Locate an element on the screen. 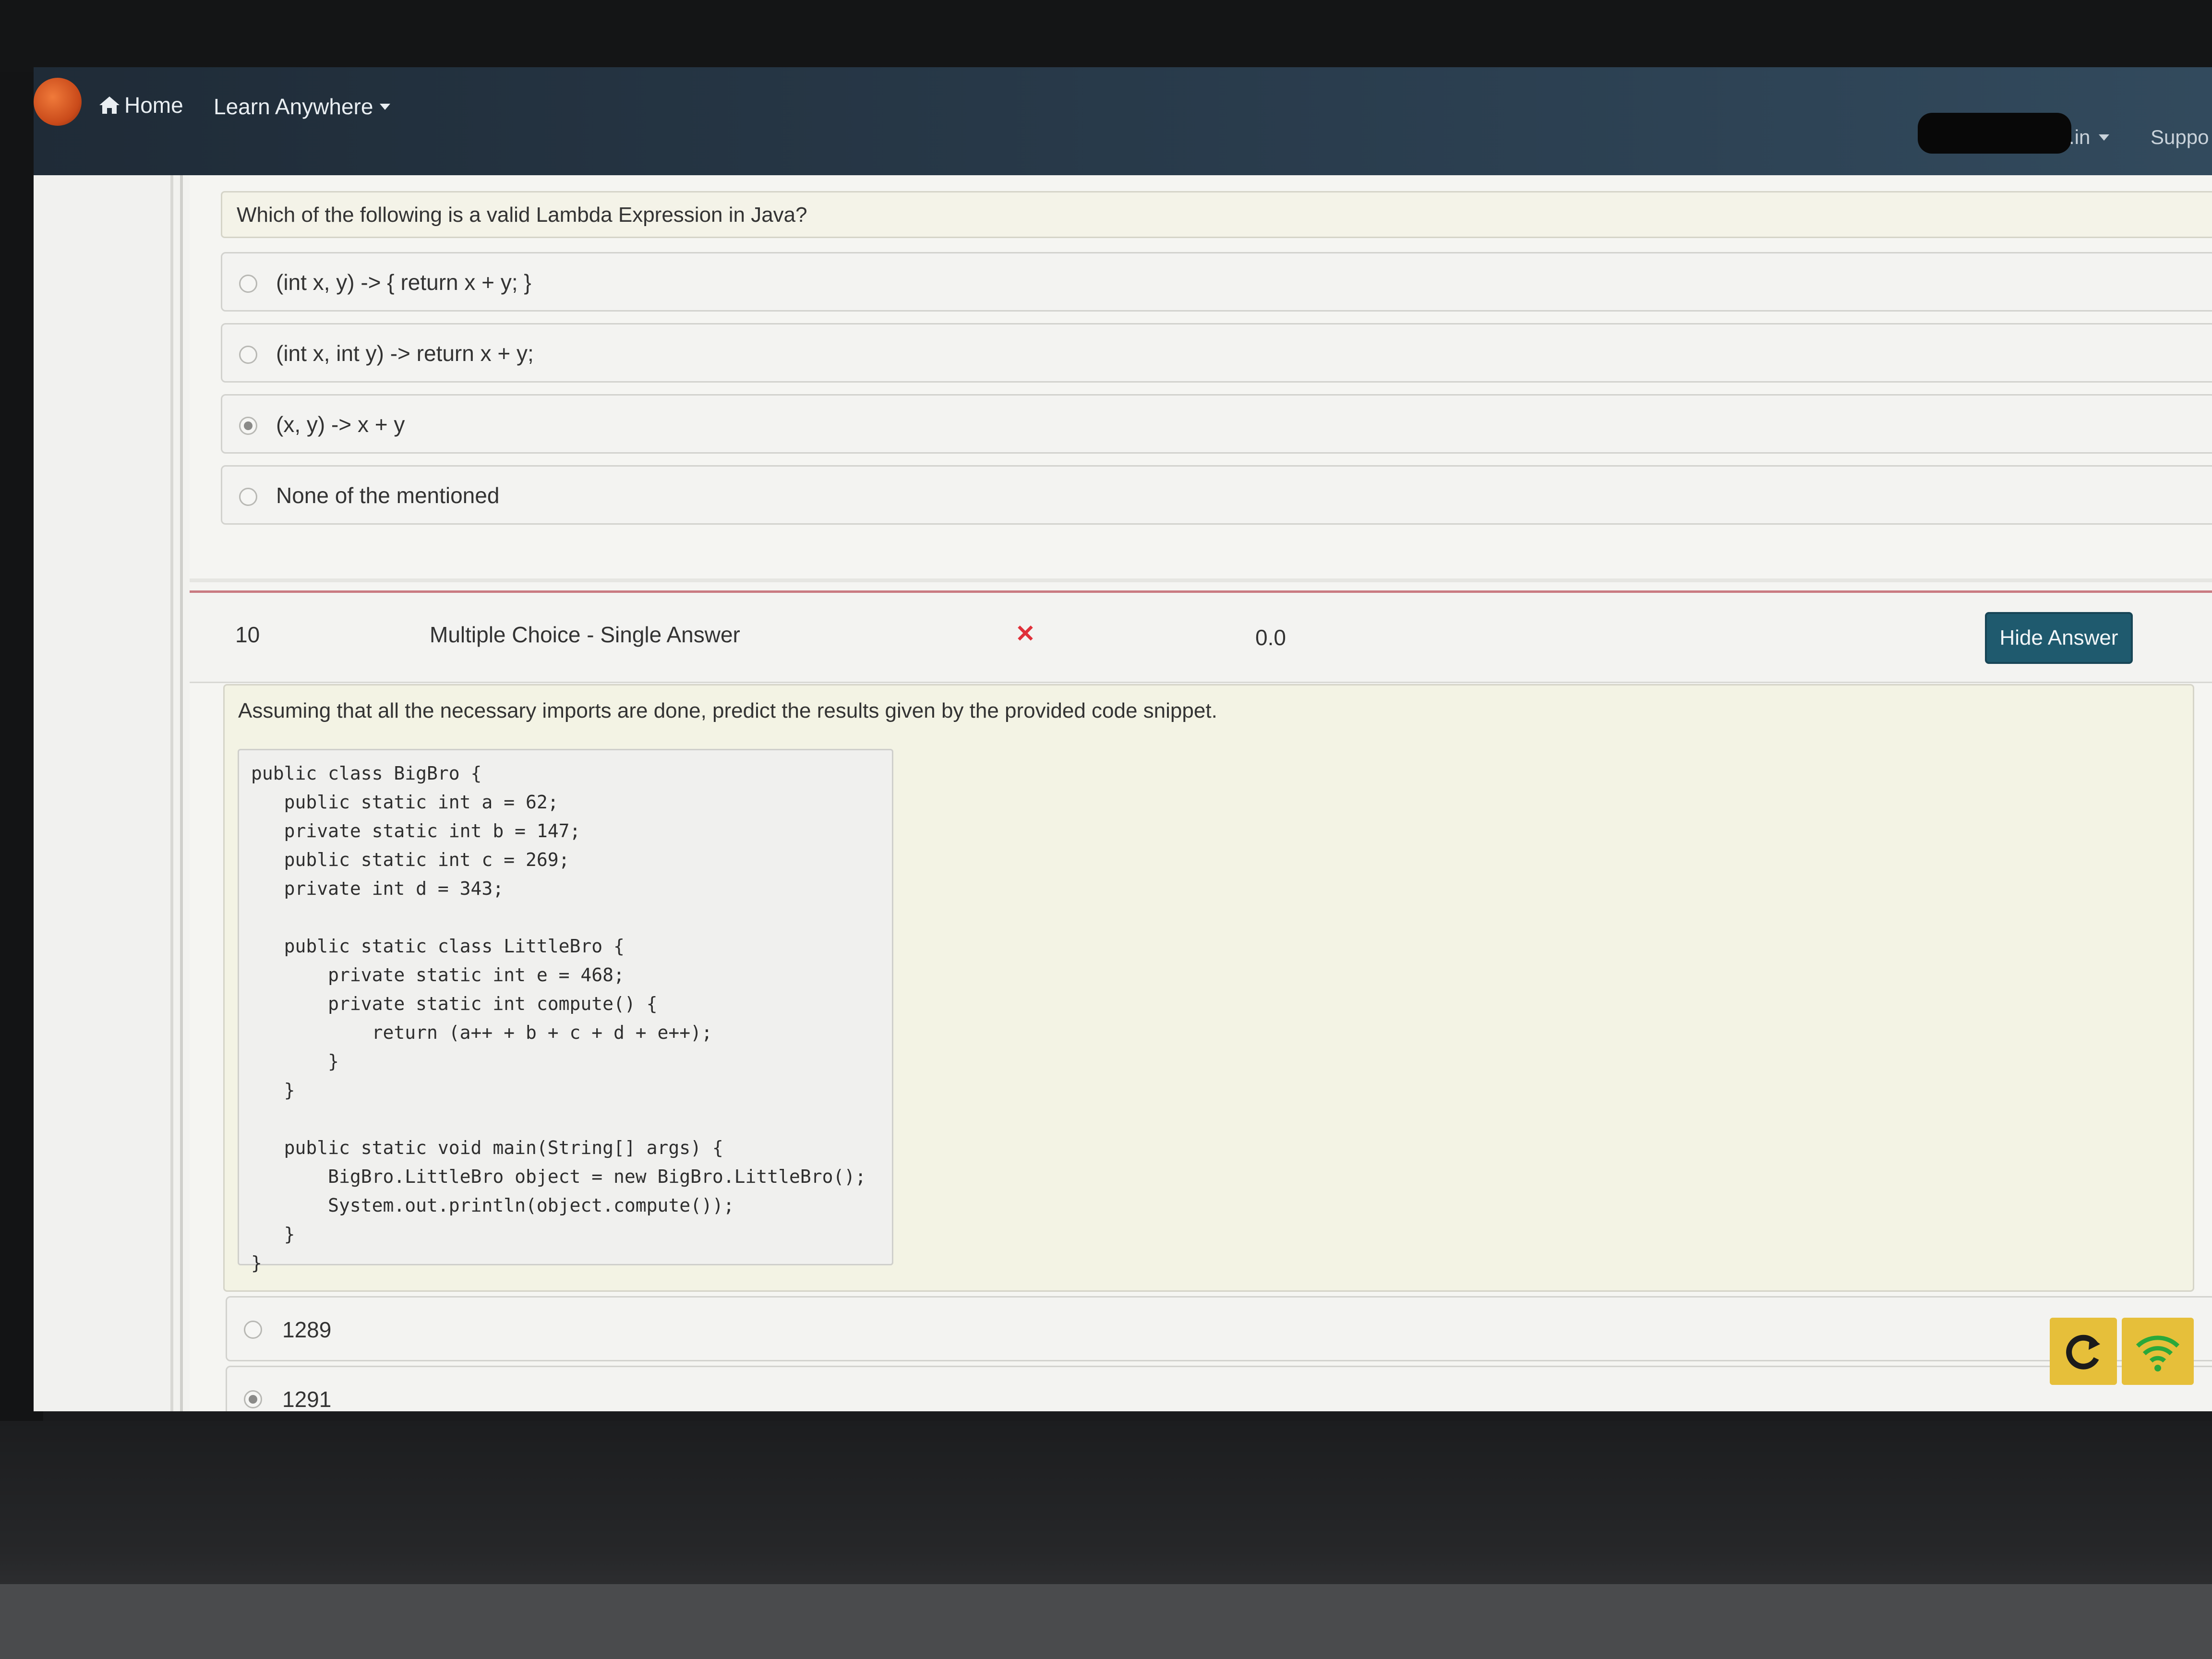 The height and width of the screenshot is (1659, 2212). site-logo is located at coordinates (58, 102).